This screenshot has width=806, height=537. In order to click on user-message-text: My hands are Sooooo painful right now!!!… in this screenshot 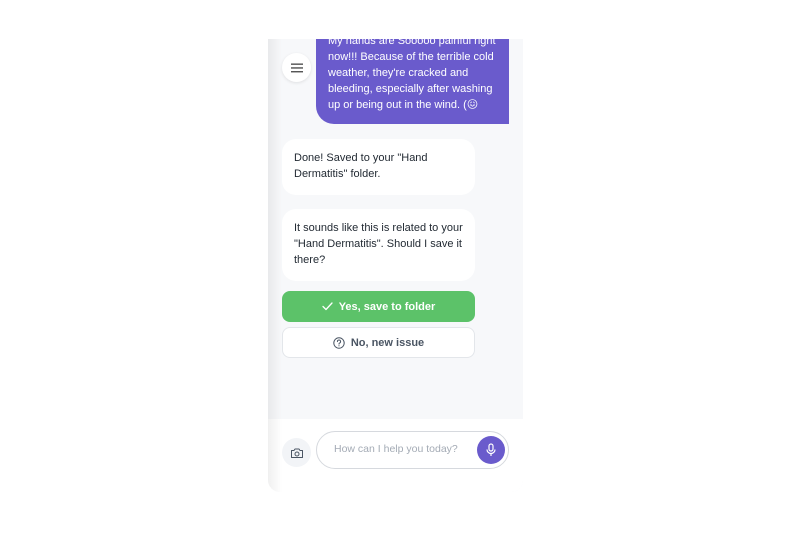, I will do `click(412, 75)`.